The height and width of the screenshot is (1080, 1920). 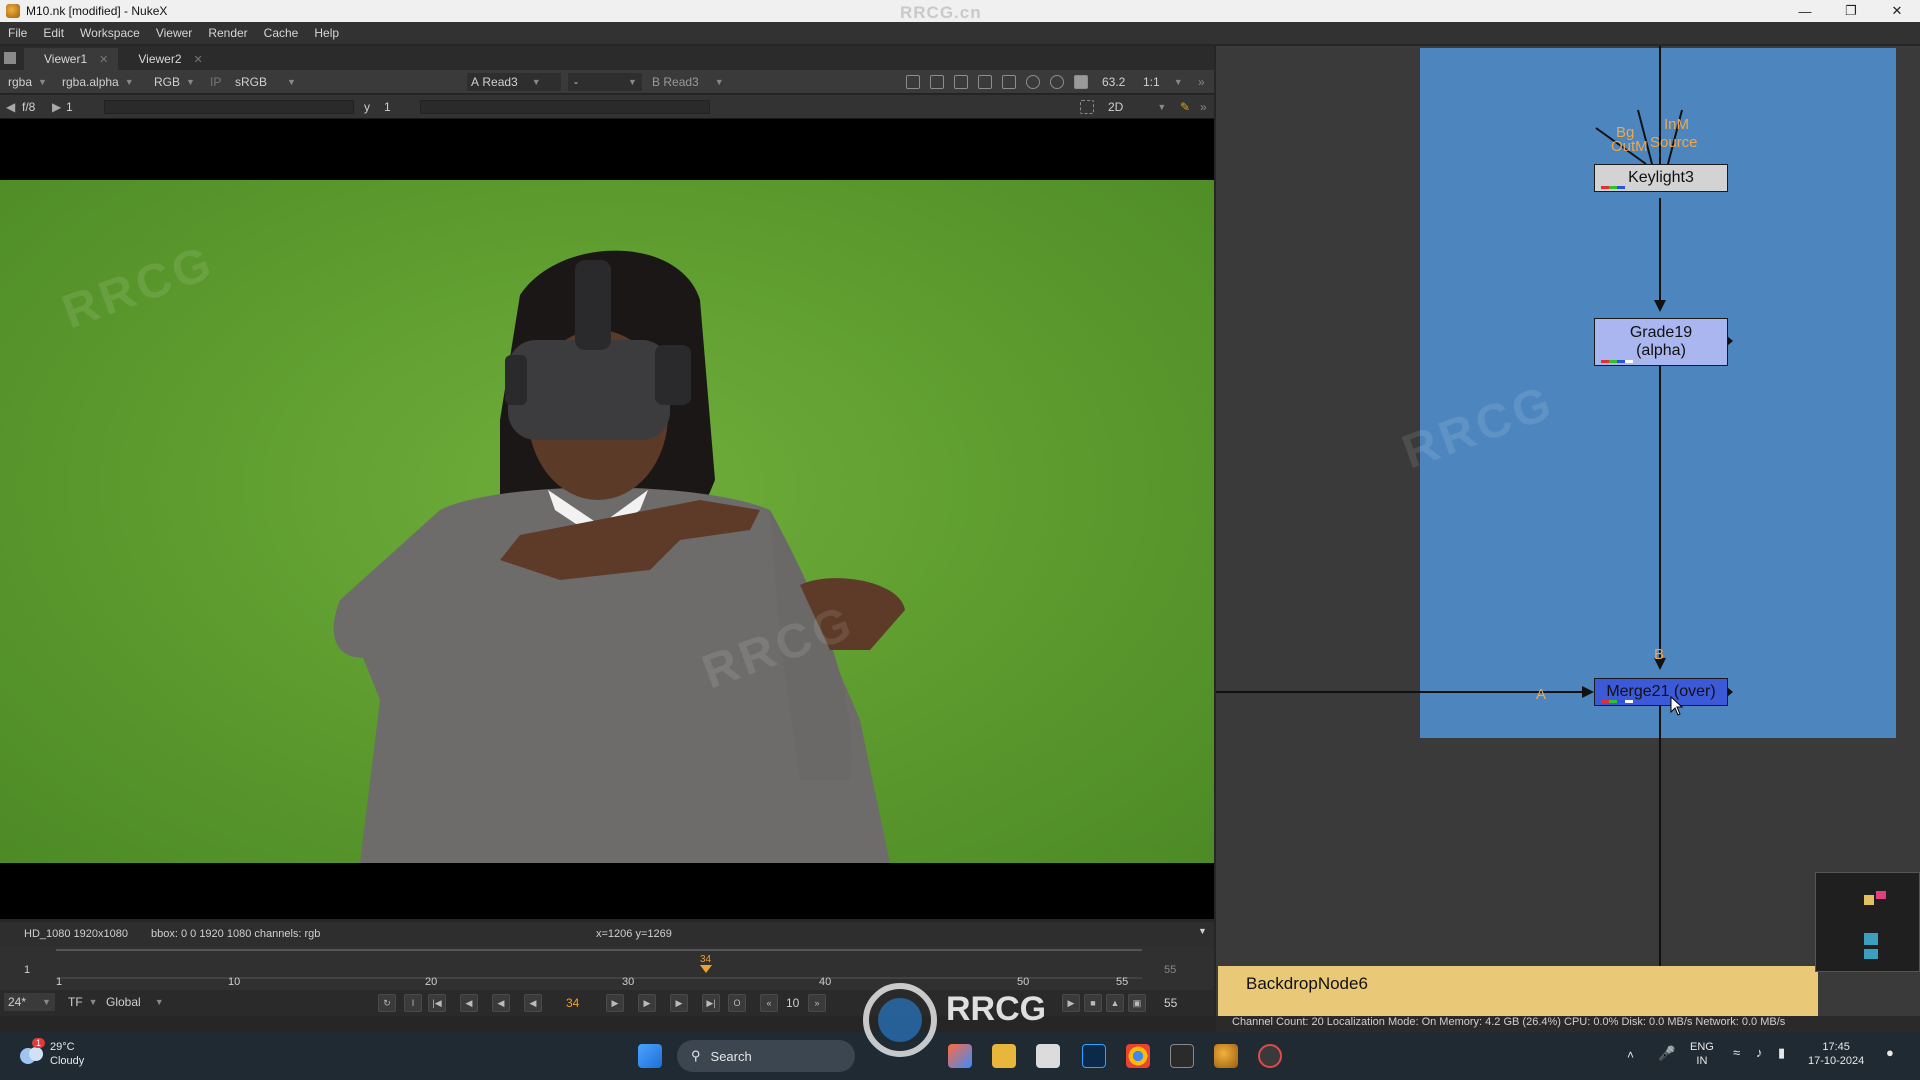 I want to click on taskbar-search: ⚲ Search, so click(x=766, y=1056).